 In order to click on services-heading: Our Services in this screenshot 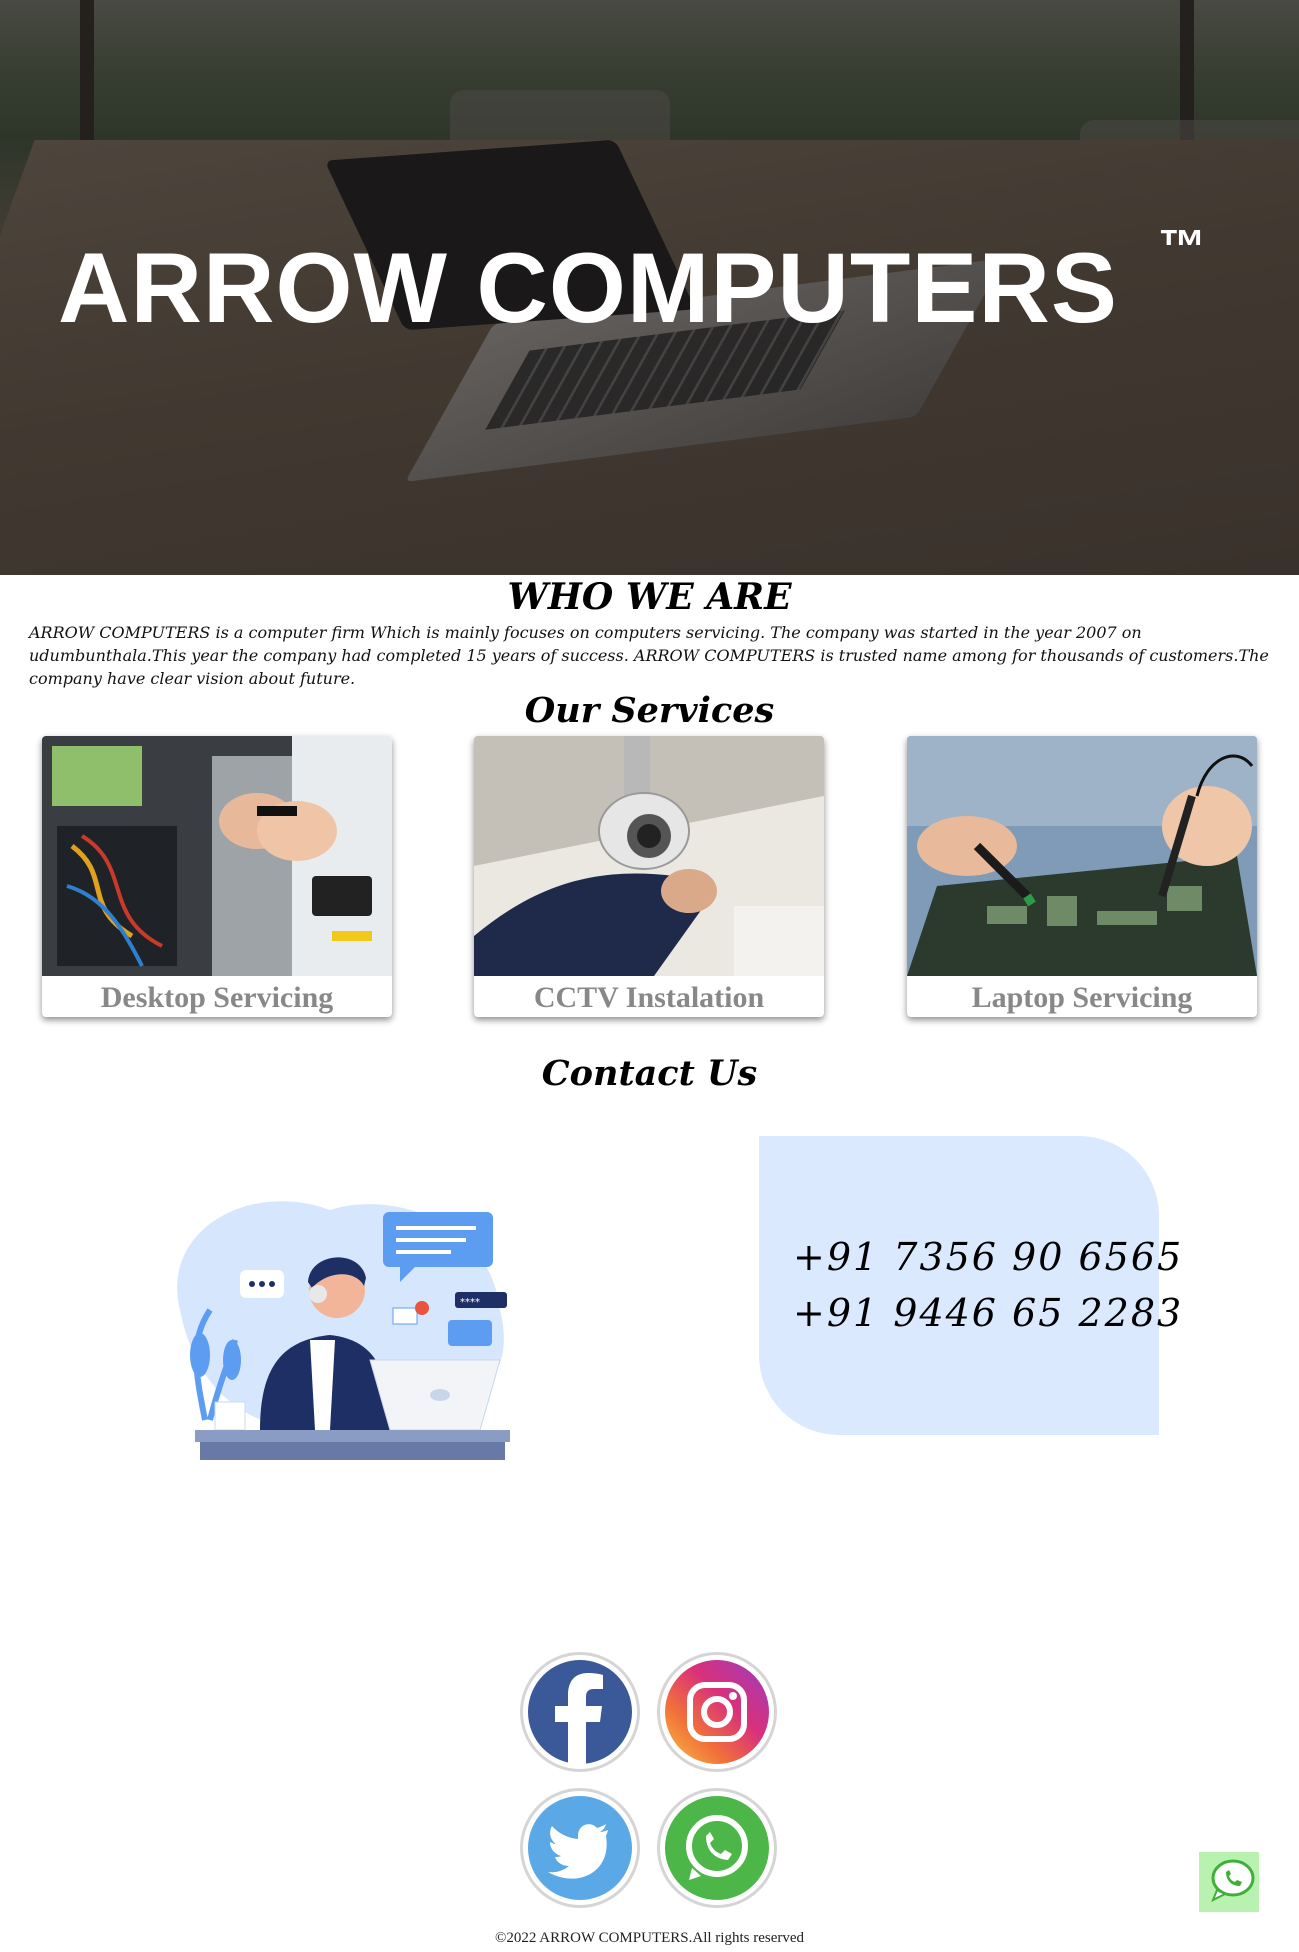, I will do `click(649, 710)`.